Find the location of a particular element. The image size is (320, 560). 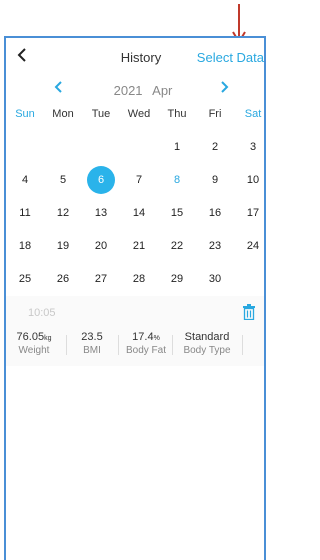

weekday-tue: Tue is located at coordinates (101, 114).